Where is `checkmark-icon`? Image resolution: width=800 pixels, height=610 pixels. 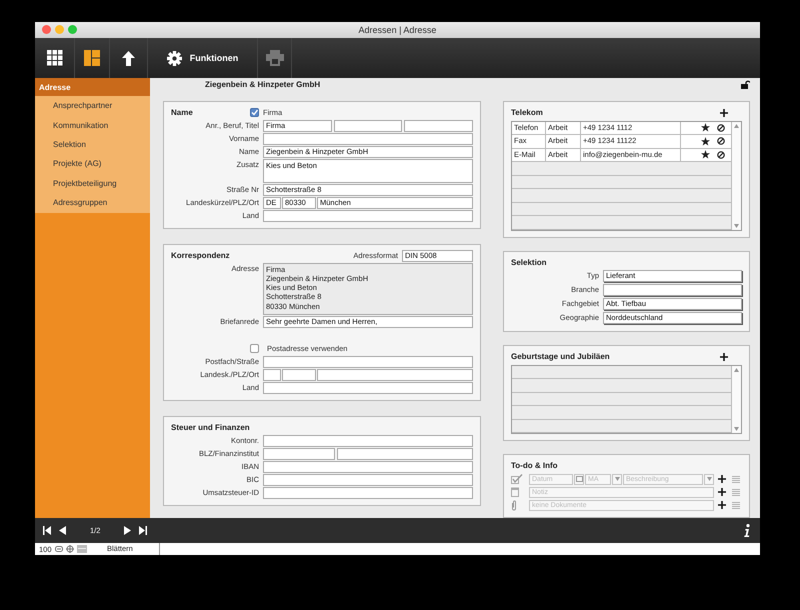 checkmark-icon is located at coordinates (517, 479).